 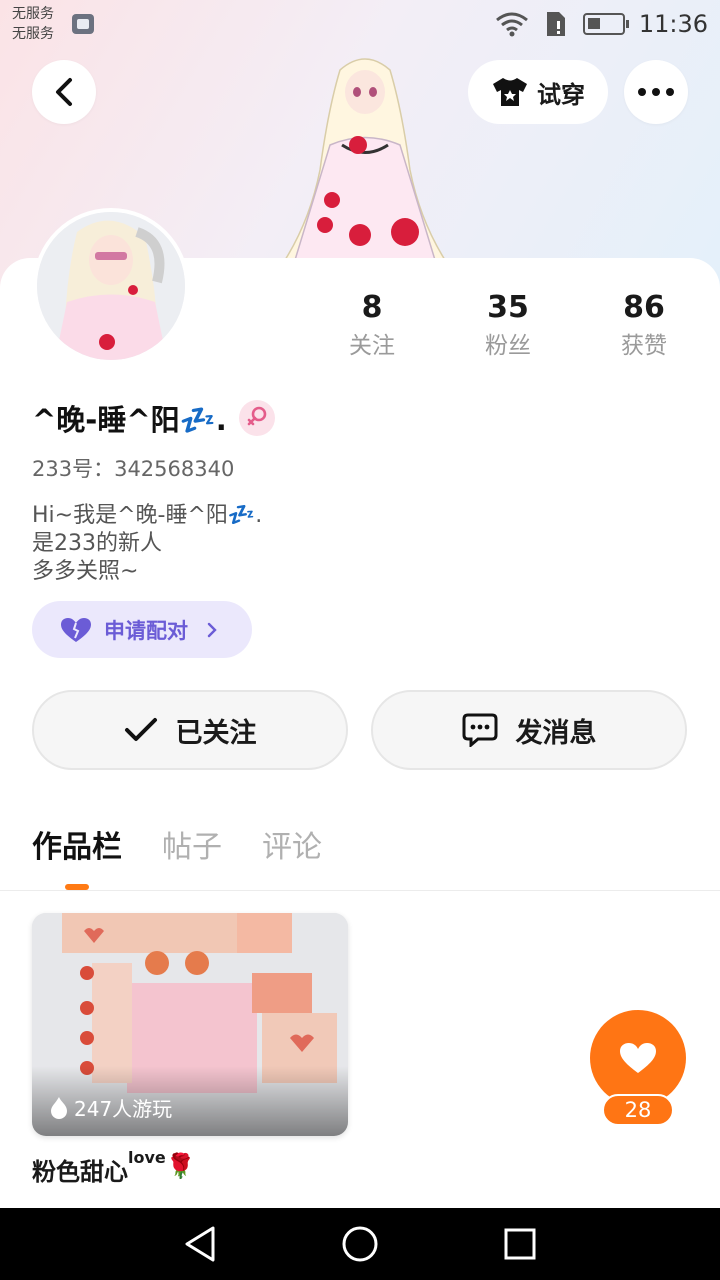 What do you see at coordinates (147, 515) in the screenshot?
I see `bio-line: Hi~我是^晚-睡^阳💤.` at bounding box center [147, 515].